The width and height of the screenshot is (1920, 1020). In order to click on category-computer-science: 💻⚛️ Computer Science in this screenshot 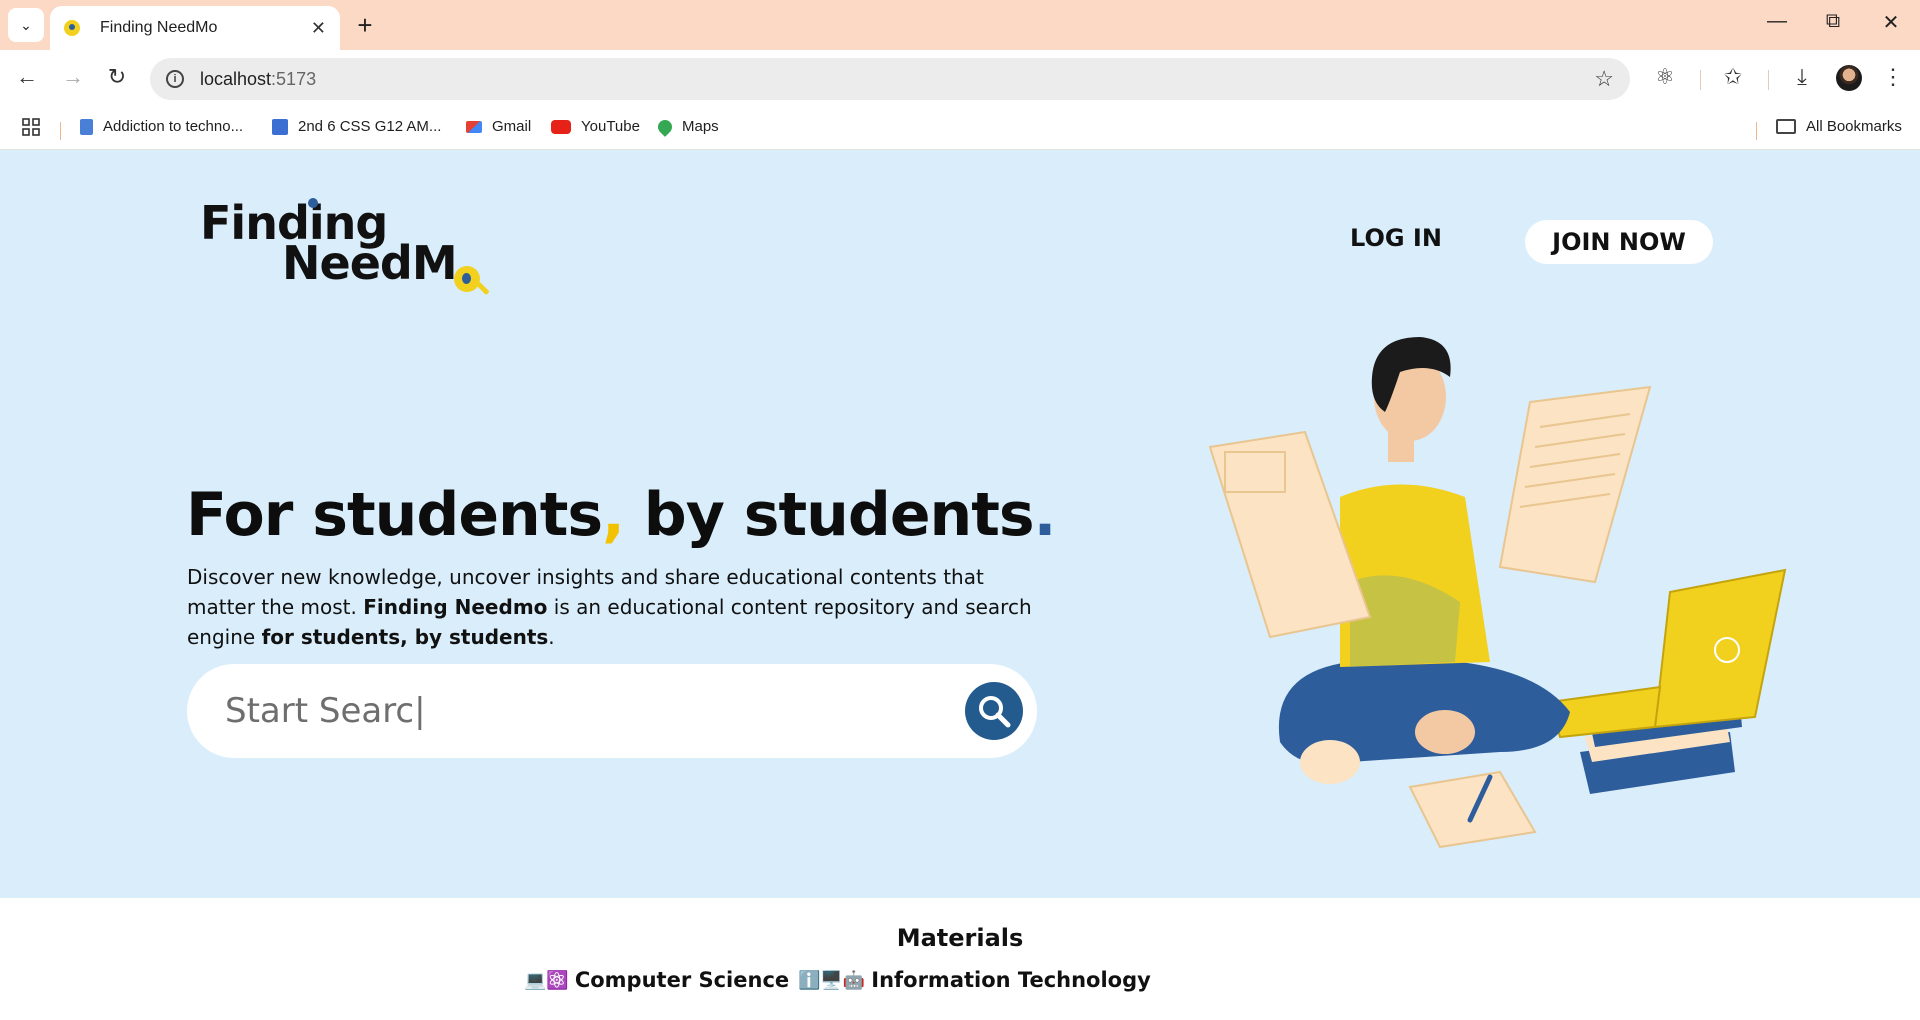, I will do `click(656, 980)`.